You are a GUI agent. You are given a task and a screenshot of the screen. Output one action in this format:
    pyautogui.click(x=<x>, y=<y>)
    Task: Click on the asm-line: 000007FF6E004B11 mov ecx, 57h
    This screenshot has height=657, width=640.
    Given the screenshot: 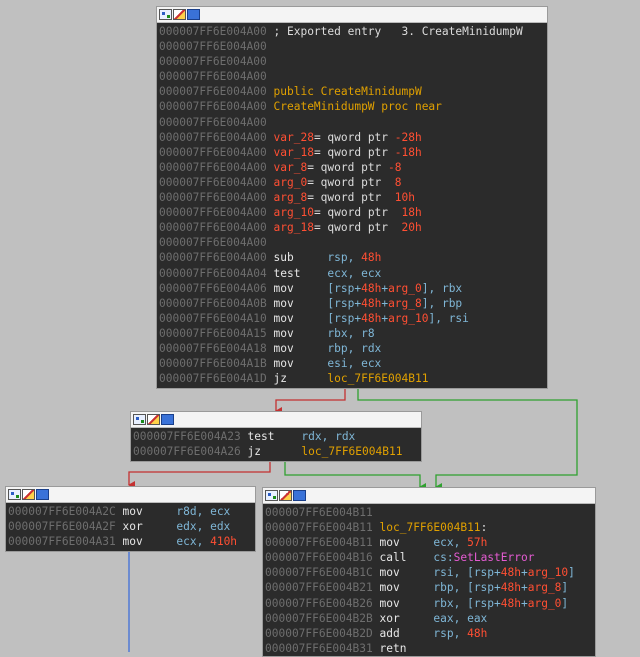 What is the action you would take?
    pyautogui.click(x=430, y=542)
    